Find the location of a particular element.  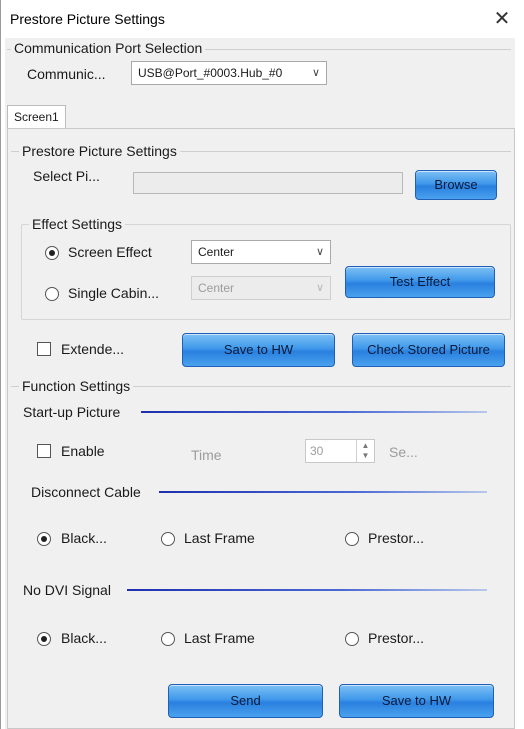

disconnect-last-frame-radio is located at coordinates (168, 539).